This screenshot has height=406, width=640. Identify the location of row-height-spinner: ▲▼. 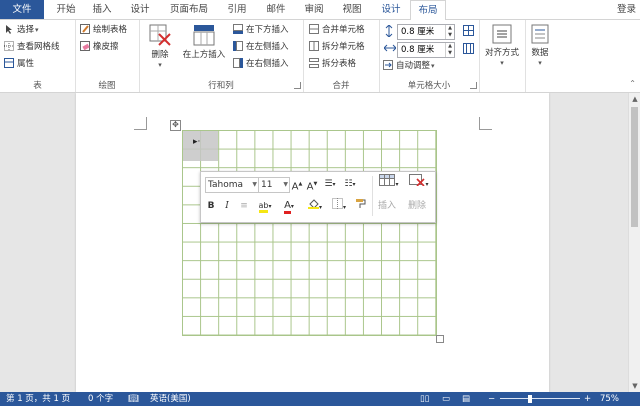
(426, 32).